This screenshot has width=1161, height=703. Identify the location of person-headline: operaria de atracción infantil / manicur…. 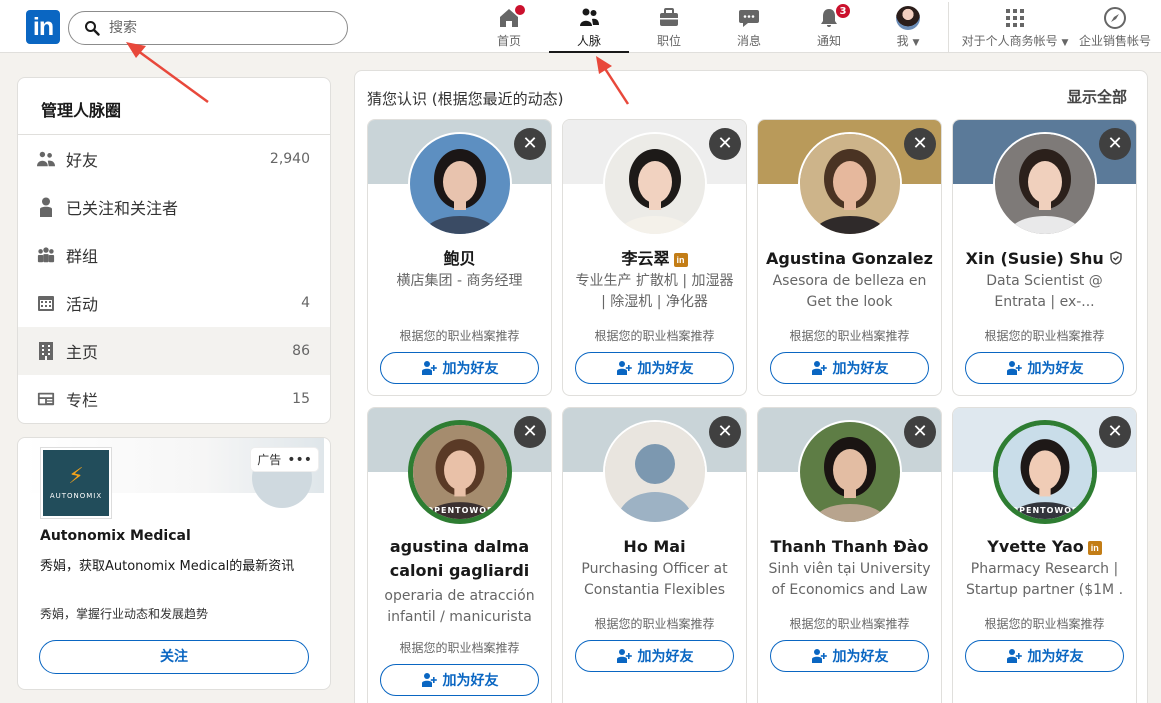
(459, 606).